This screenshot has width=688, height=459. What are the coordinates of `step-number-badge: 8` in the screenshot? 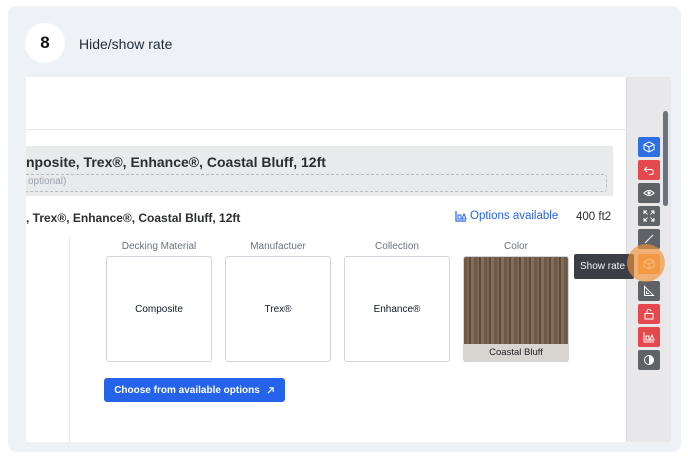 It's located at (45, 43).